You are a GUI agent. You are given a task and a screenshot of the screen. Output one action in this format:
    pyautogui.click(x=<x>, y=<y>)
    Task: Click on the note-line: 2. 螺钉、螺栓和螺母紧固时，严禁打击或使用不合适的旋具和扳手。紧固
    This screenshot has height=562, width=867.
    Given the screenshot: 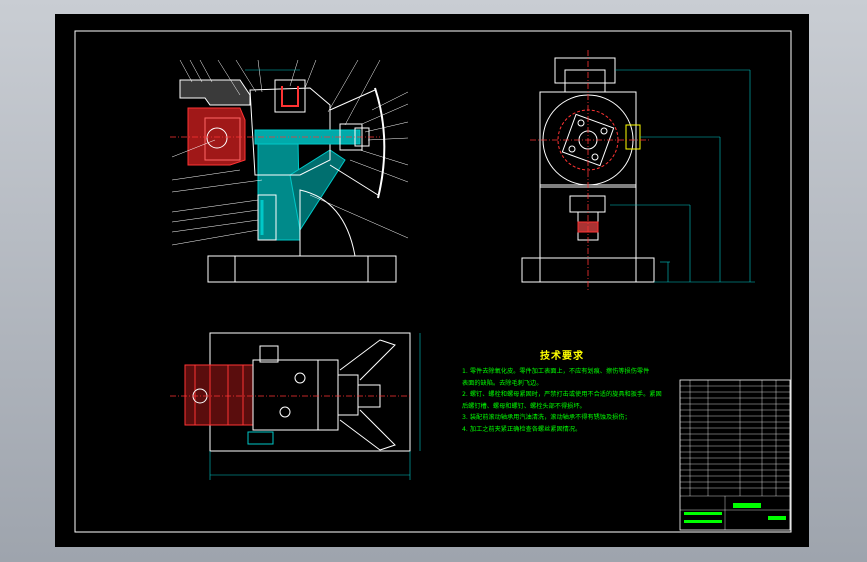 What is the action you would take?
    pyautogui.click(x=562, y=395)
    